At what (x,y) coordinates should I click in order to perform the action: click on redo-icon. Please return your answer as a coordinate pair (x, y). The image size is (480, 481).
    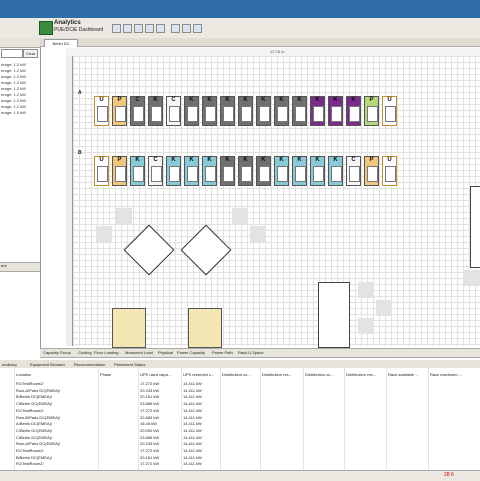
    Looking at the image, I should click on (160, 28).